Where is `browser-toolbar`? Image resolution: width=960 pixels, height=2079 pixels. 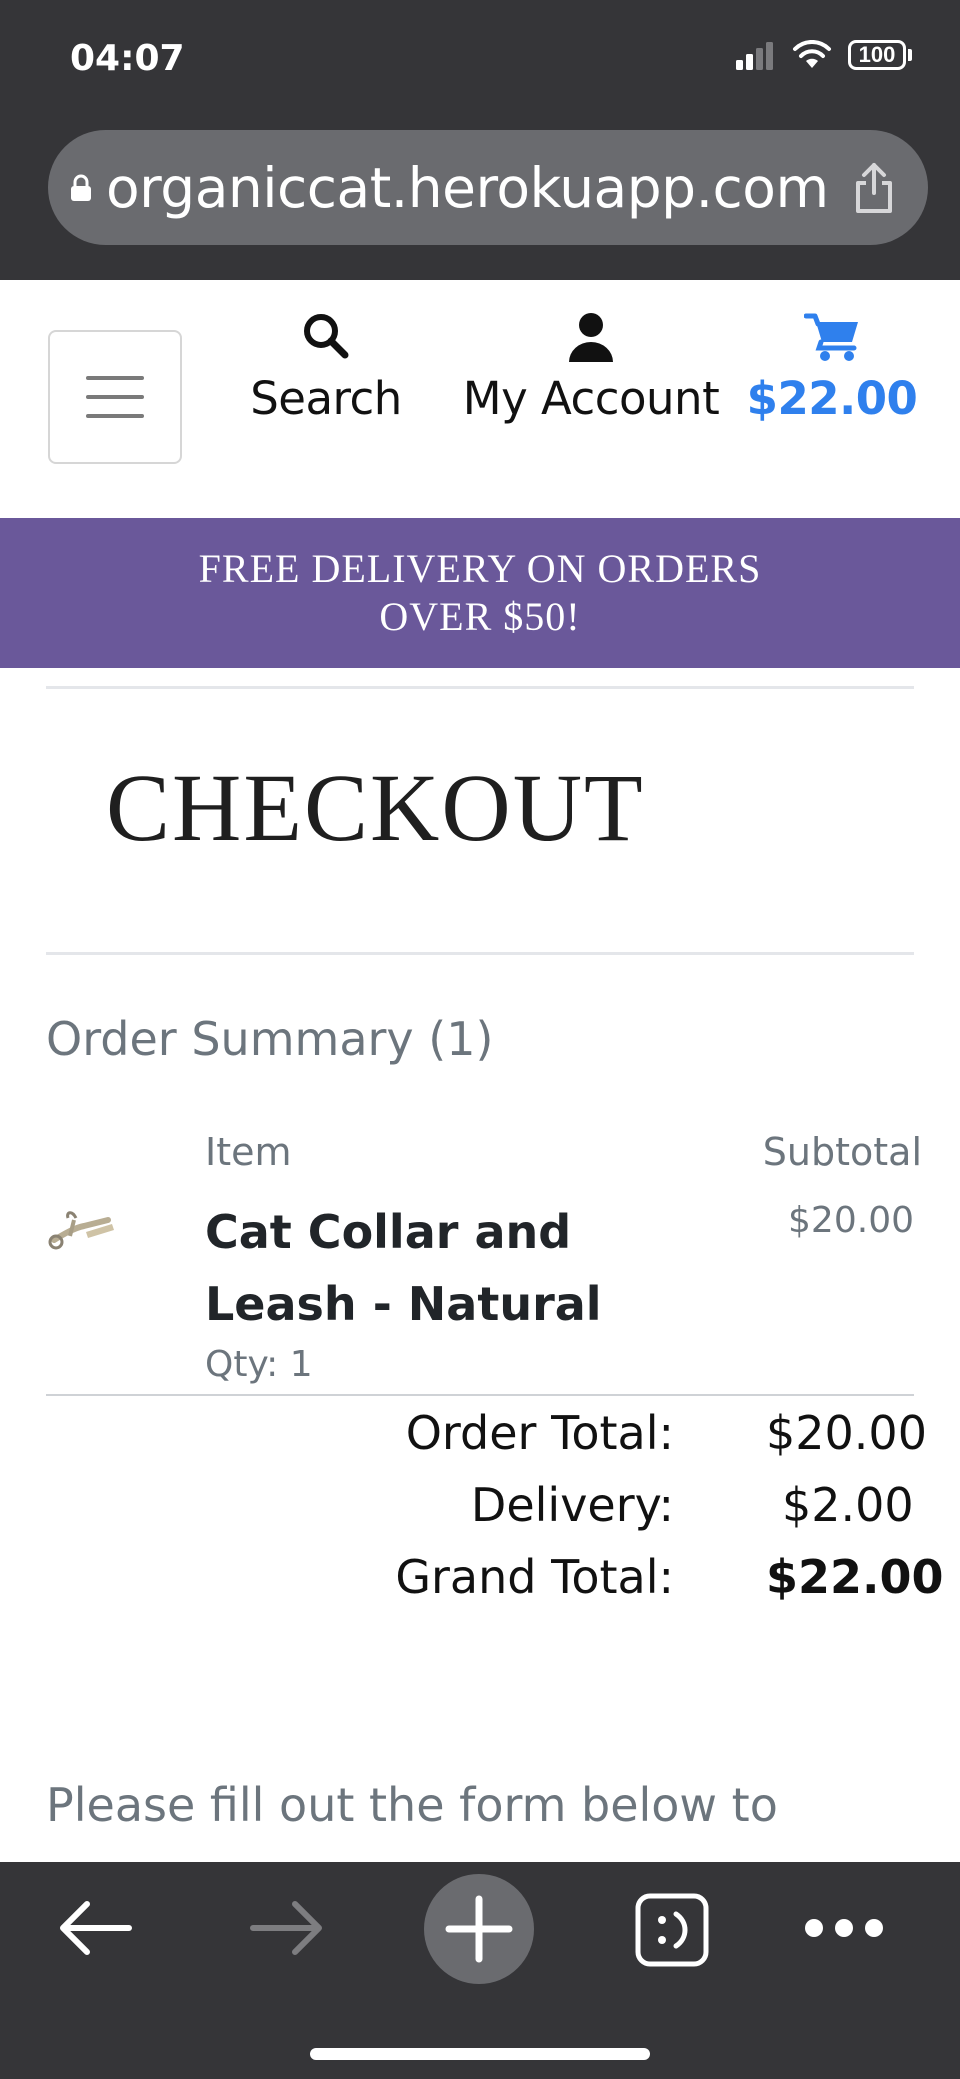
browser-toolbar is located at coordinates (480, 1970).